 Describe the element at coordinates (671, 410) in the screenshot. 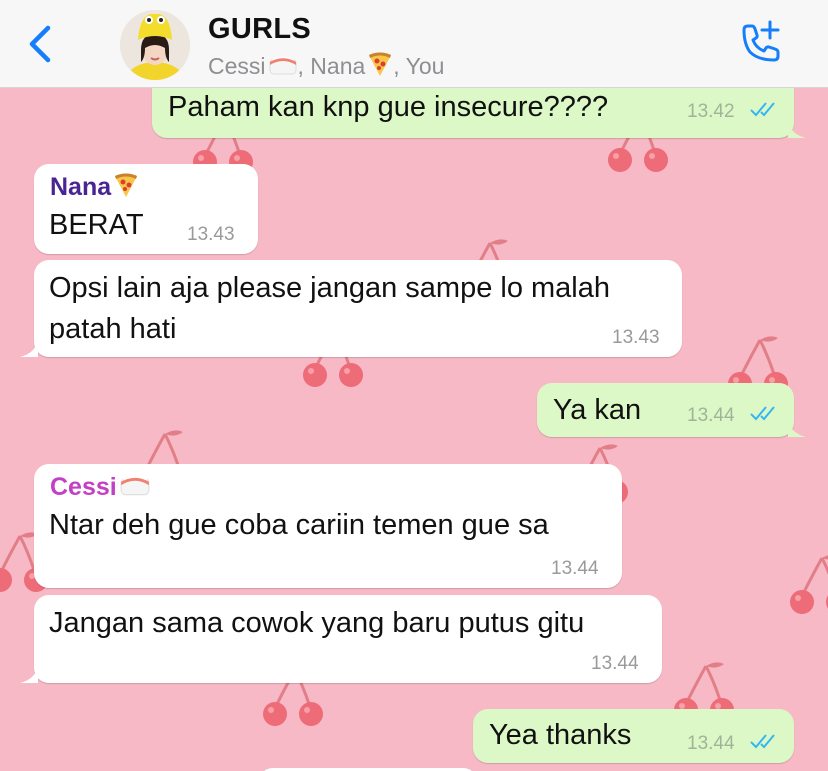

I see `message-bubble-outgoing: Ya kan 13.44` at that location.